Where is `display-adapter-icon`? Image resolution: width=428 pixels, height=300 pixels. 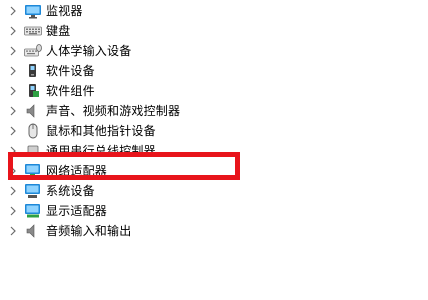
display-adapter-icon is located at coordinates (33, 211).